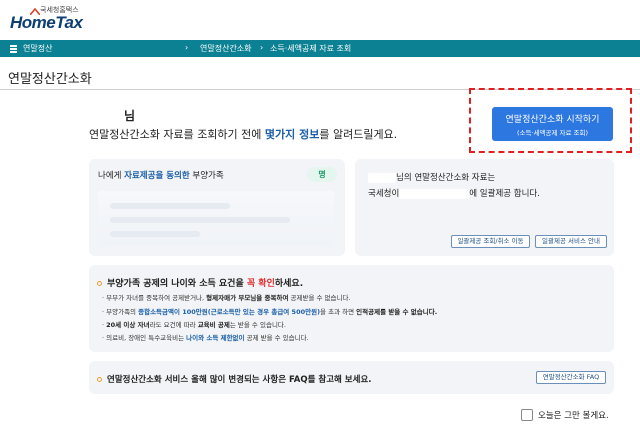  Describe the element at coordinates (216, 218) in the screenshot. I see `dependents-list-masked` at that location.